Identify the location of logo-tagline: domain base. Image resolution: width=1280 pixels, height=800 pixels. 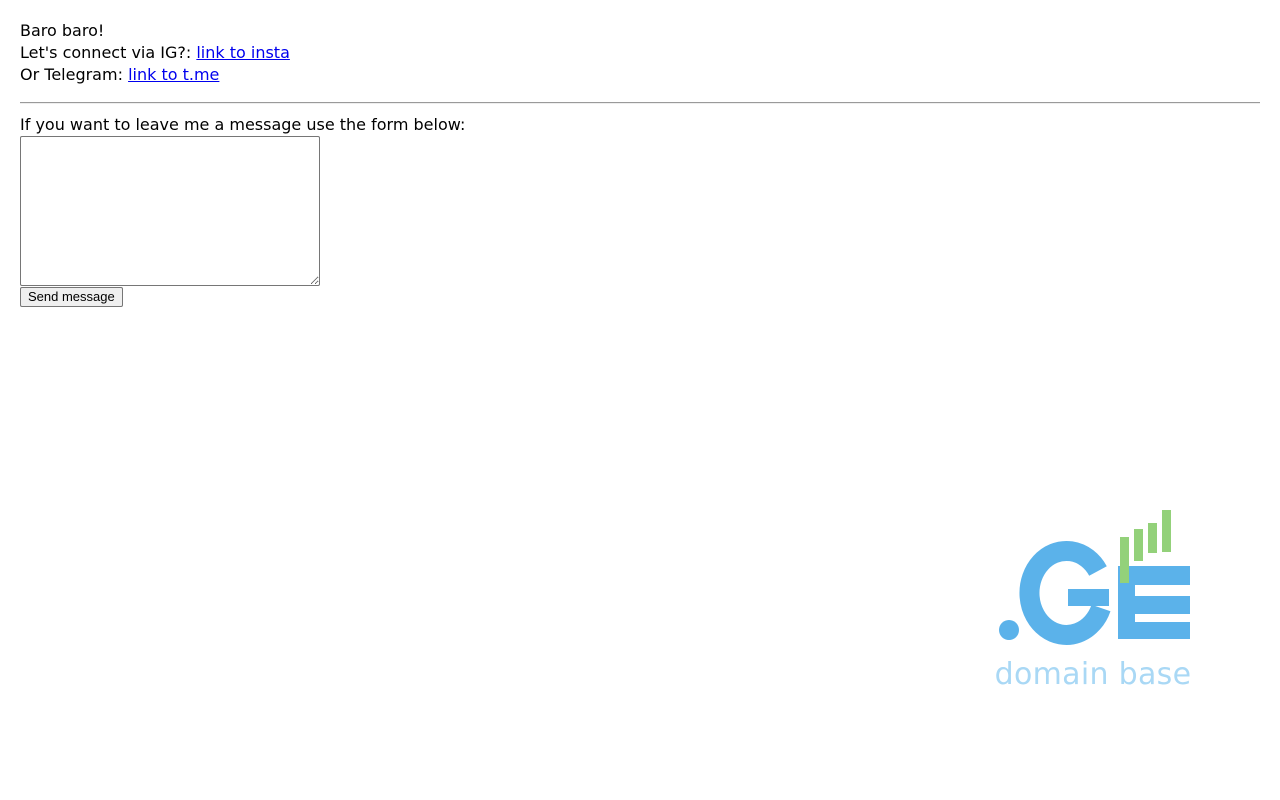
(1093, 674).